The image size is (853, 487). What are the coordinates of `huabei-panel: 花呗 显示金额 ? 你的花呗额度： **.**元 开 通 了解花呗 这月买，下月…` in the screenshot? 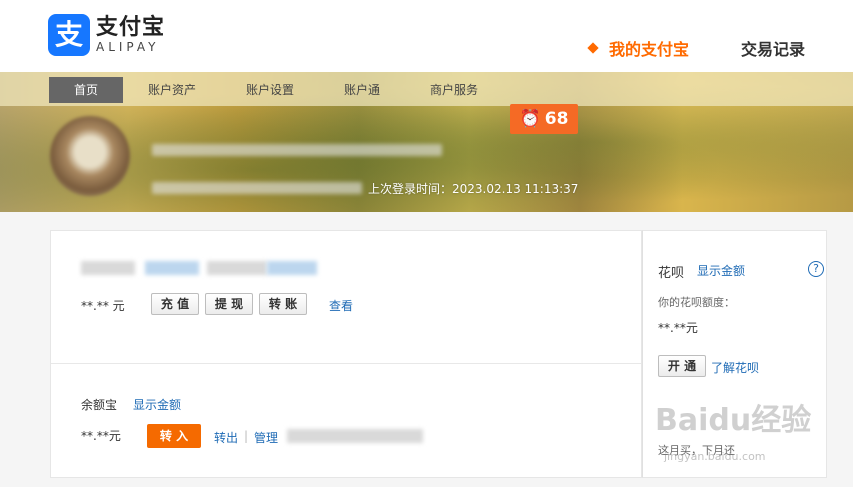 It's located at (734, 354).